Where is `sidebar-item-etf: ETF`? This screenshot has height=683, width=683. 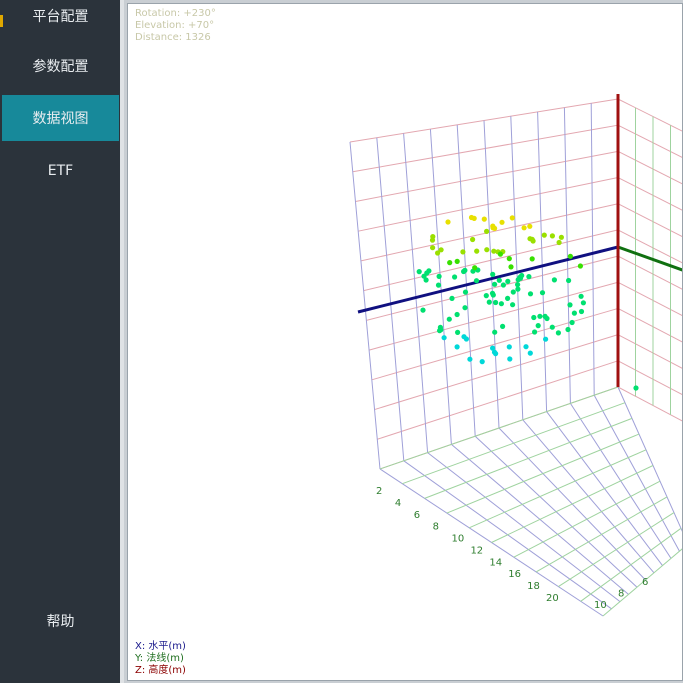
sidebar-item-etf: ETF is located at coordinates (60, 171).